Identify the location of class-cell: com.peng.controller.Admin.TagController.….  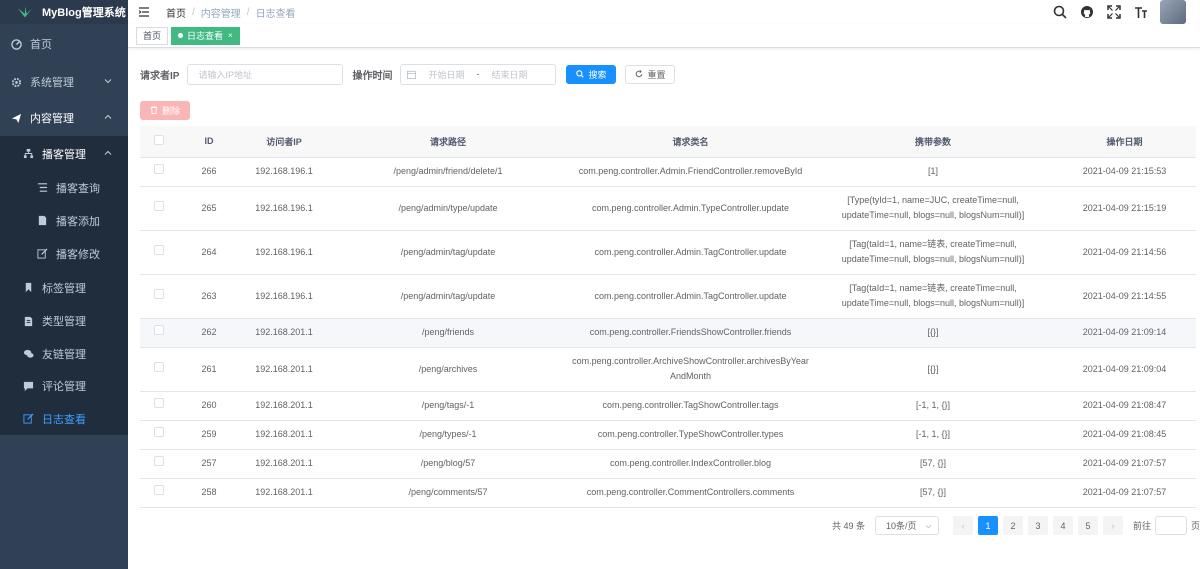
(690, 296).